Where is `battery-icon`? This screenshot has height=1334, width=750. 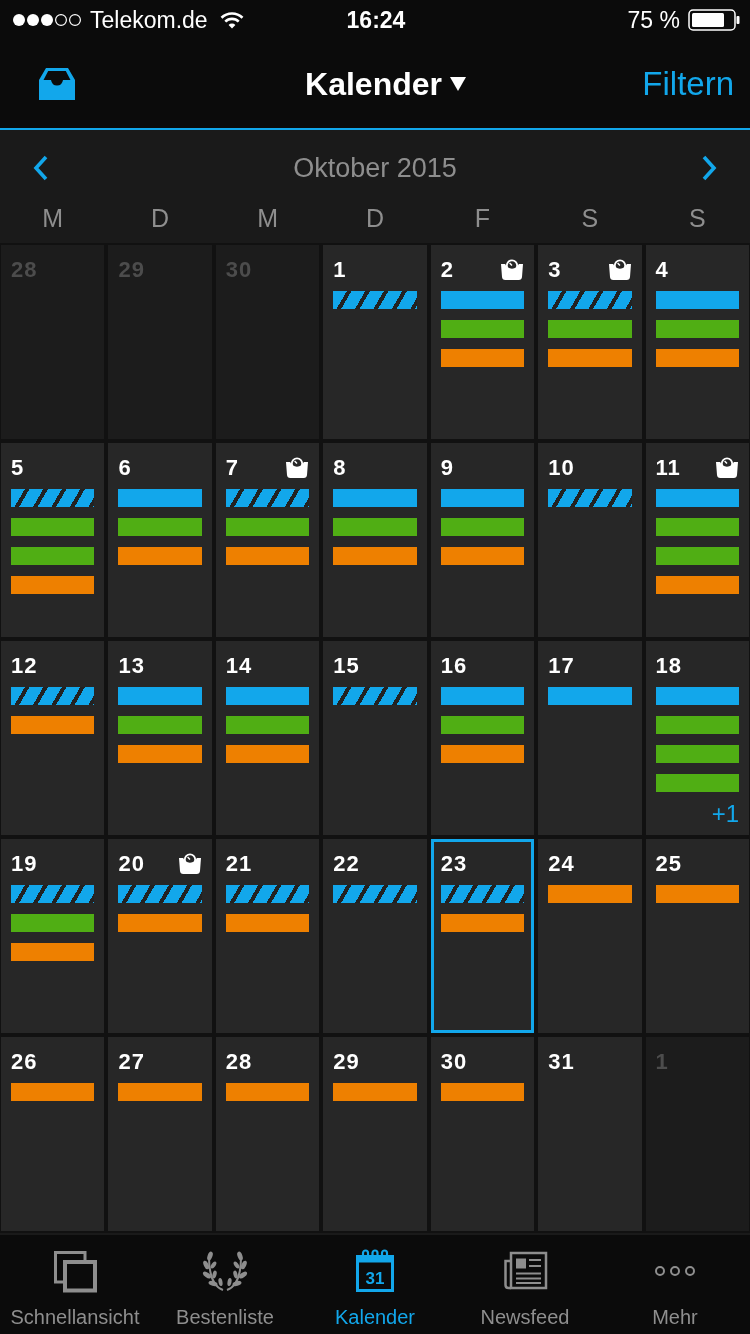
battery-icon is located at coordinates (714, 20).